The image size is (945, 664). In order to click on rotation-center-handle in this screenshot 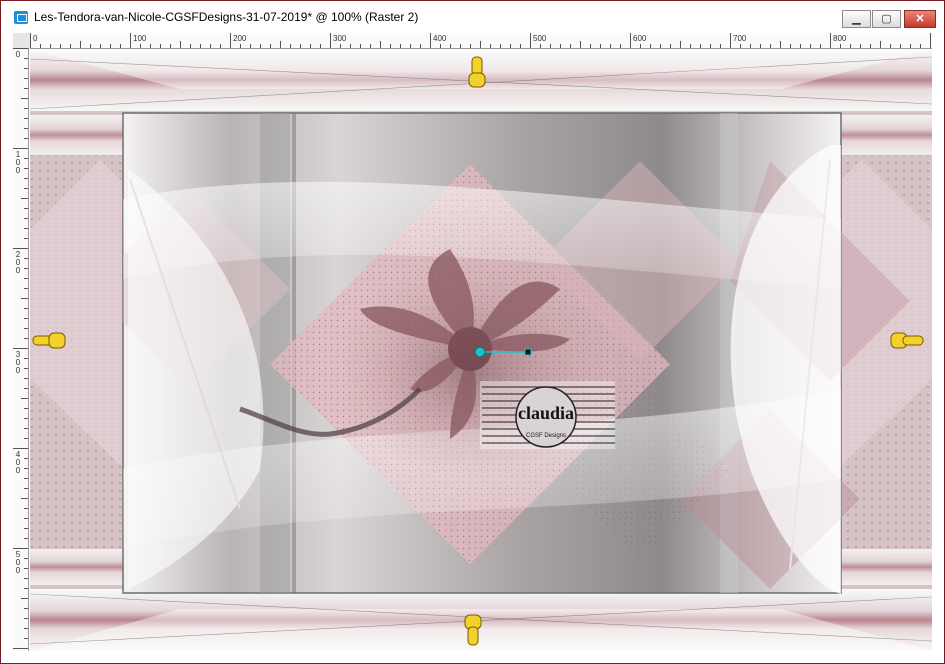, I will do `click(480, 352)`.